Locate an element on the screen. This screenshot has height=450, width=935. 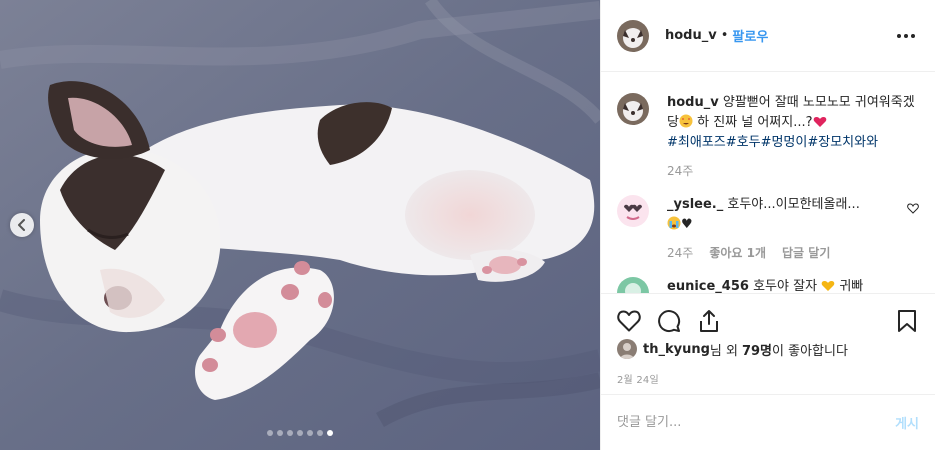
star-struck-emoji is located at coordinates (686, 121).